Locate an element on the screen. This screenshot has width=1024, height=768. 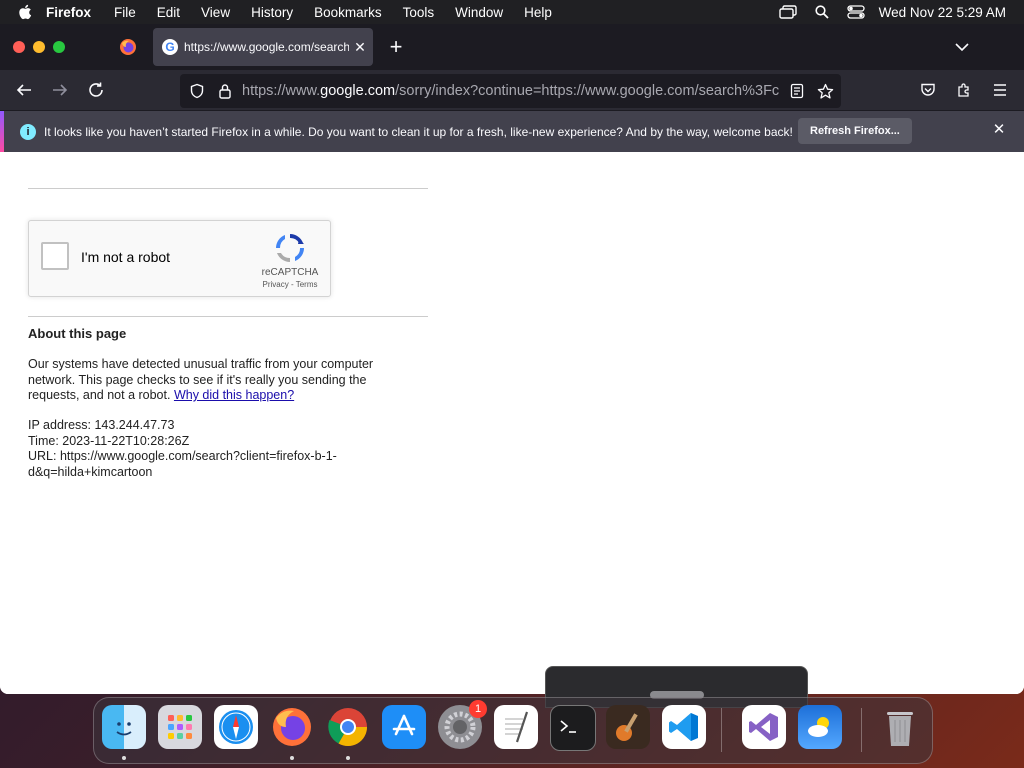
notification-badge: 1 is located at coordinates (478, 709).